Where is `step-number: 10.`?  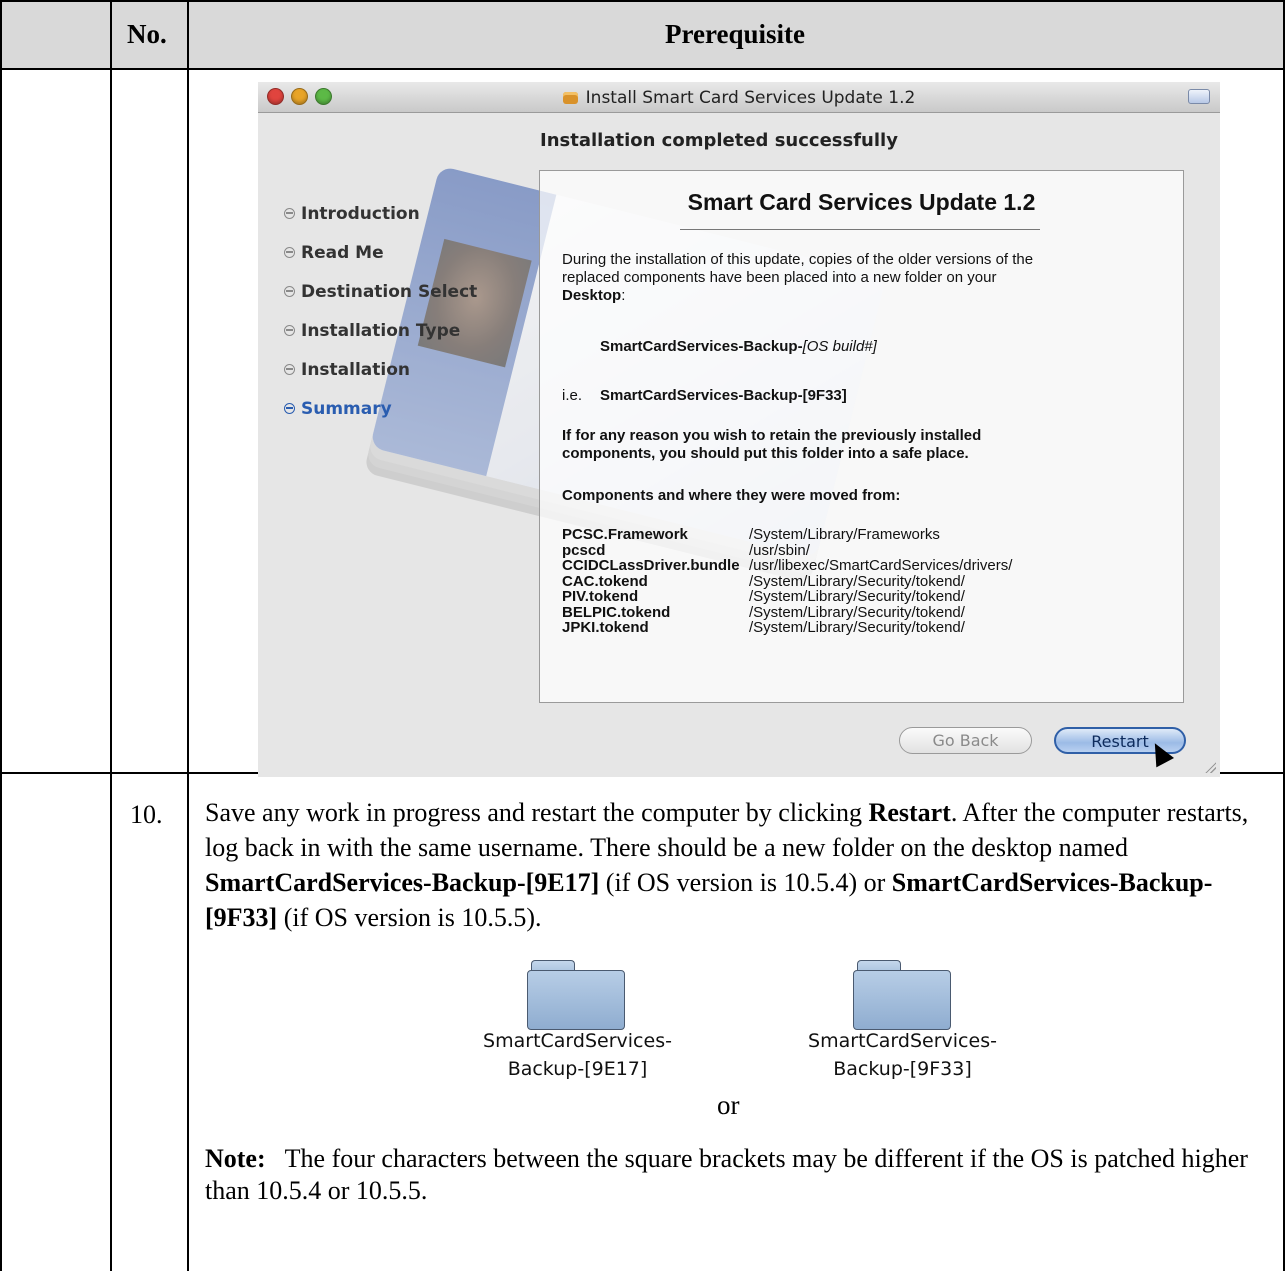 step-number: 10. is located at coordinates (146, 814).